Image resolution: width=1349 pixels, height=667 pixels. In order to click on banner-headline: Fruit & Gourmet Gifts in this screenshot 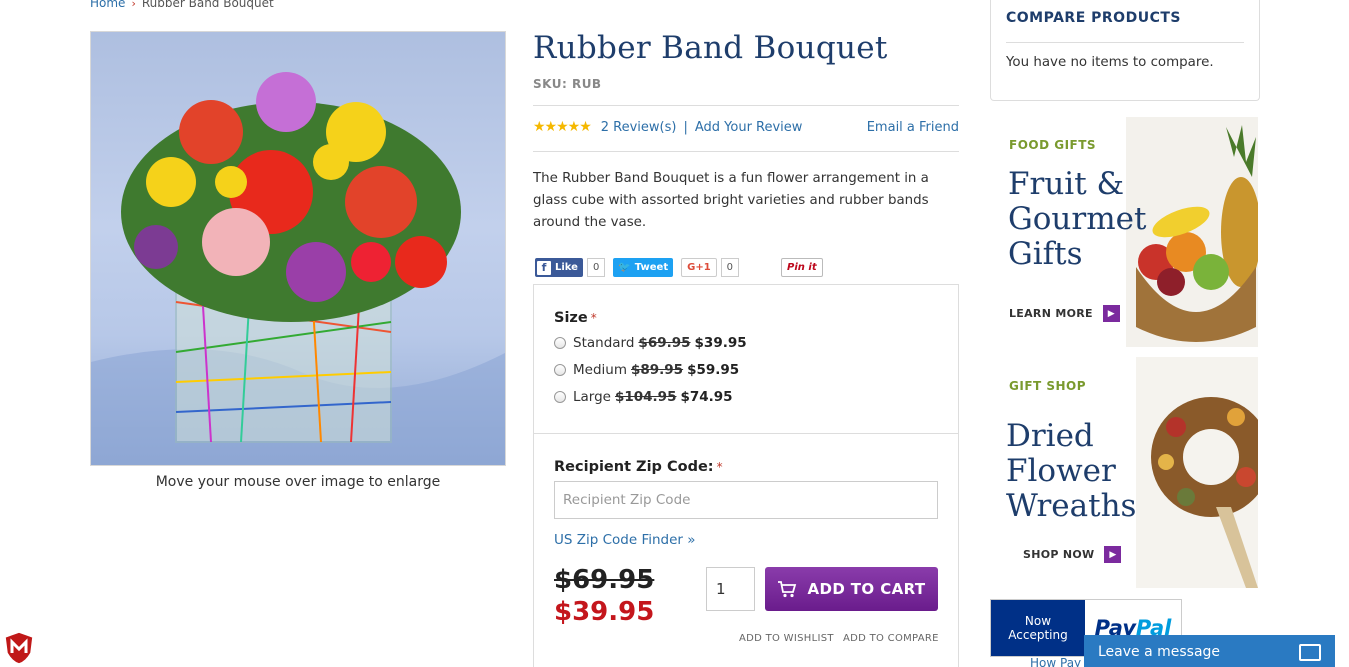, I will do `click(1077, 219)`.